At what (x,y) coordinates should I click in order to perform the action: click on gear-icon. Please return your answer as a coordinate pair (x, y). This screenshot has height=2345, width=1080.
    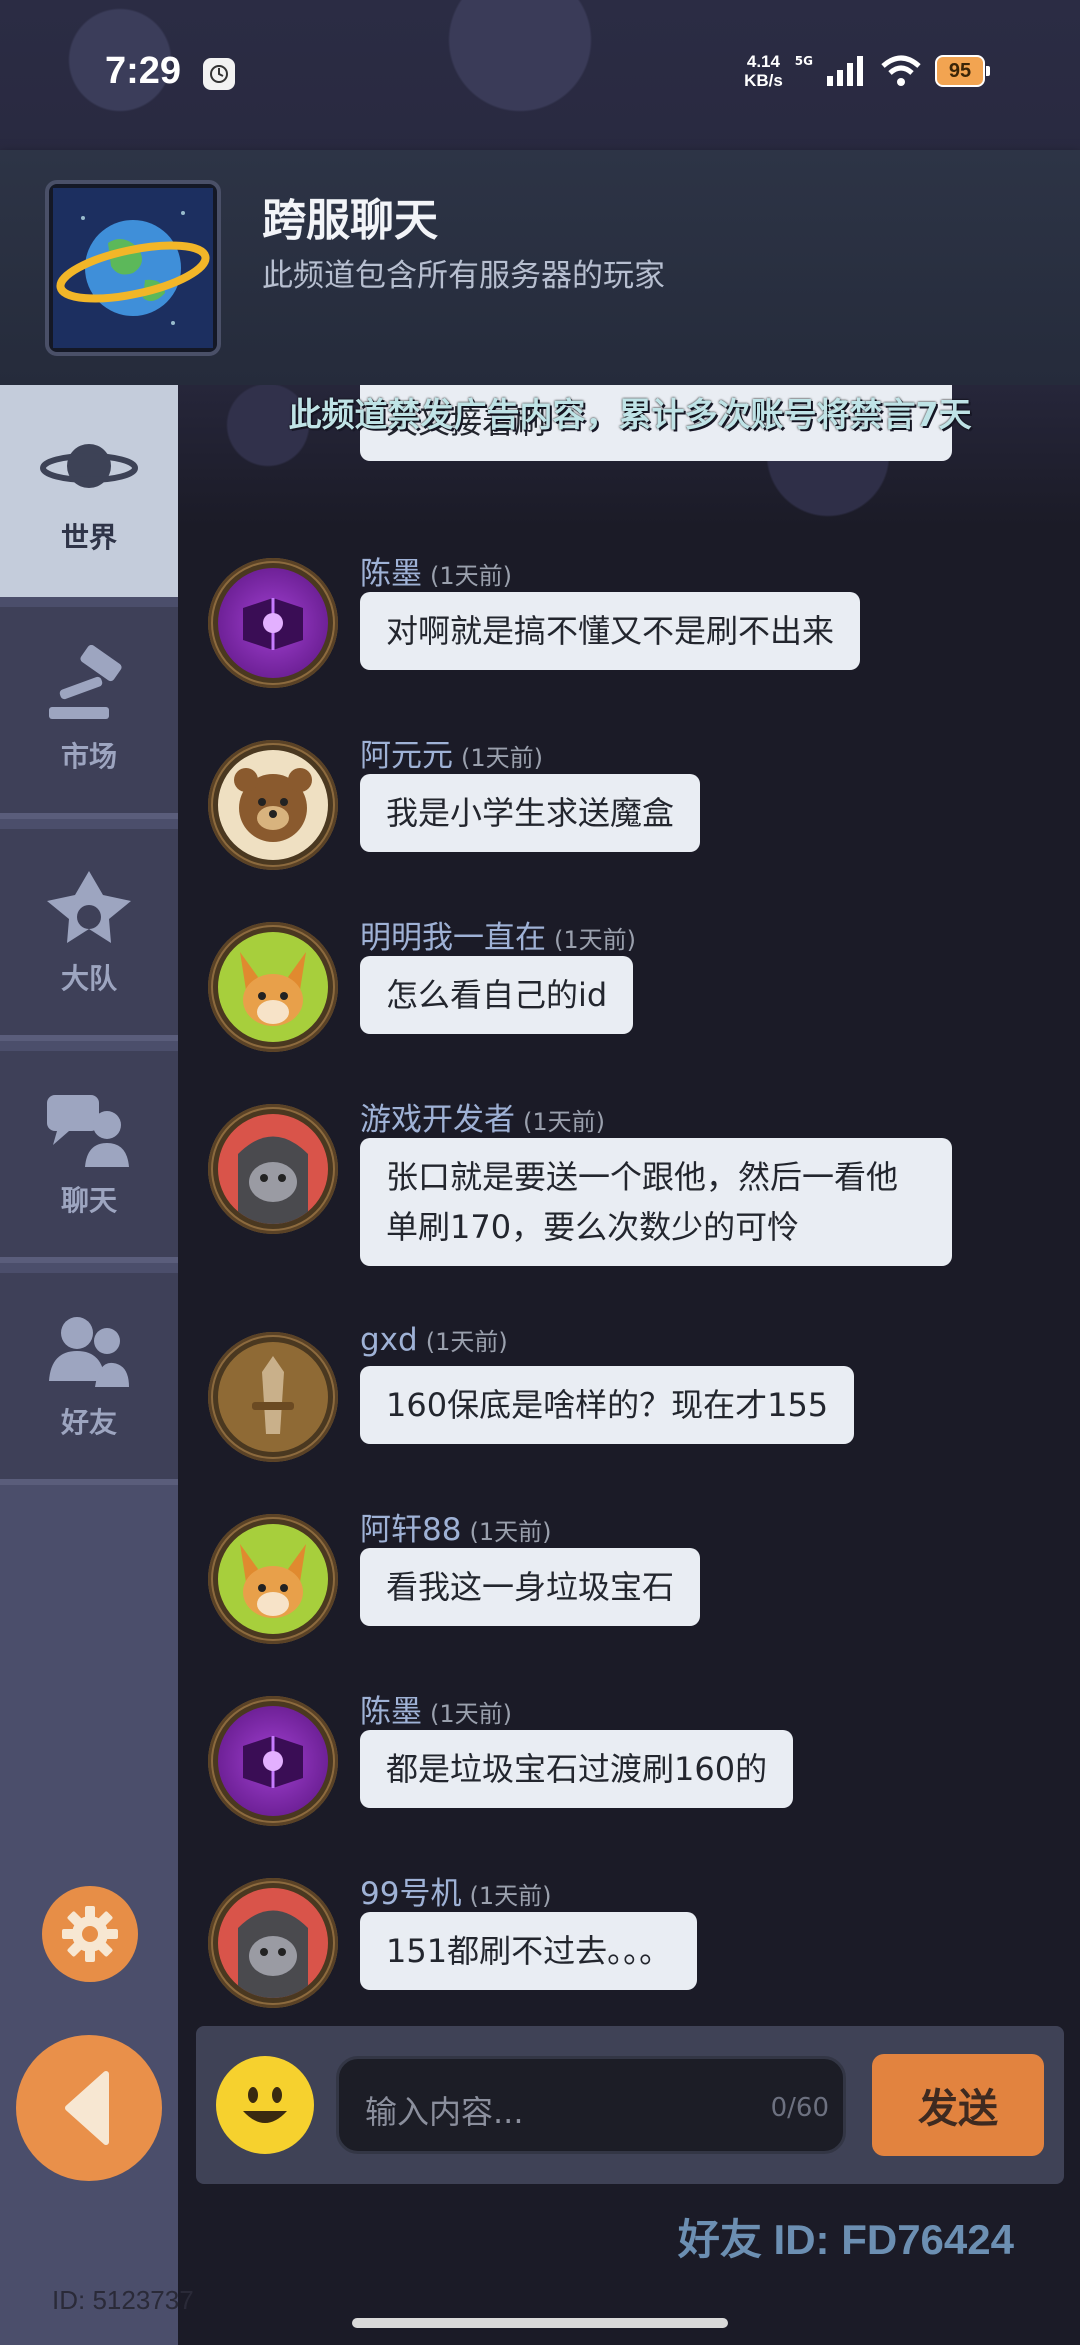
    Looking at the image, I should click on (90, 1934).